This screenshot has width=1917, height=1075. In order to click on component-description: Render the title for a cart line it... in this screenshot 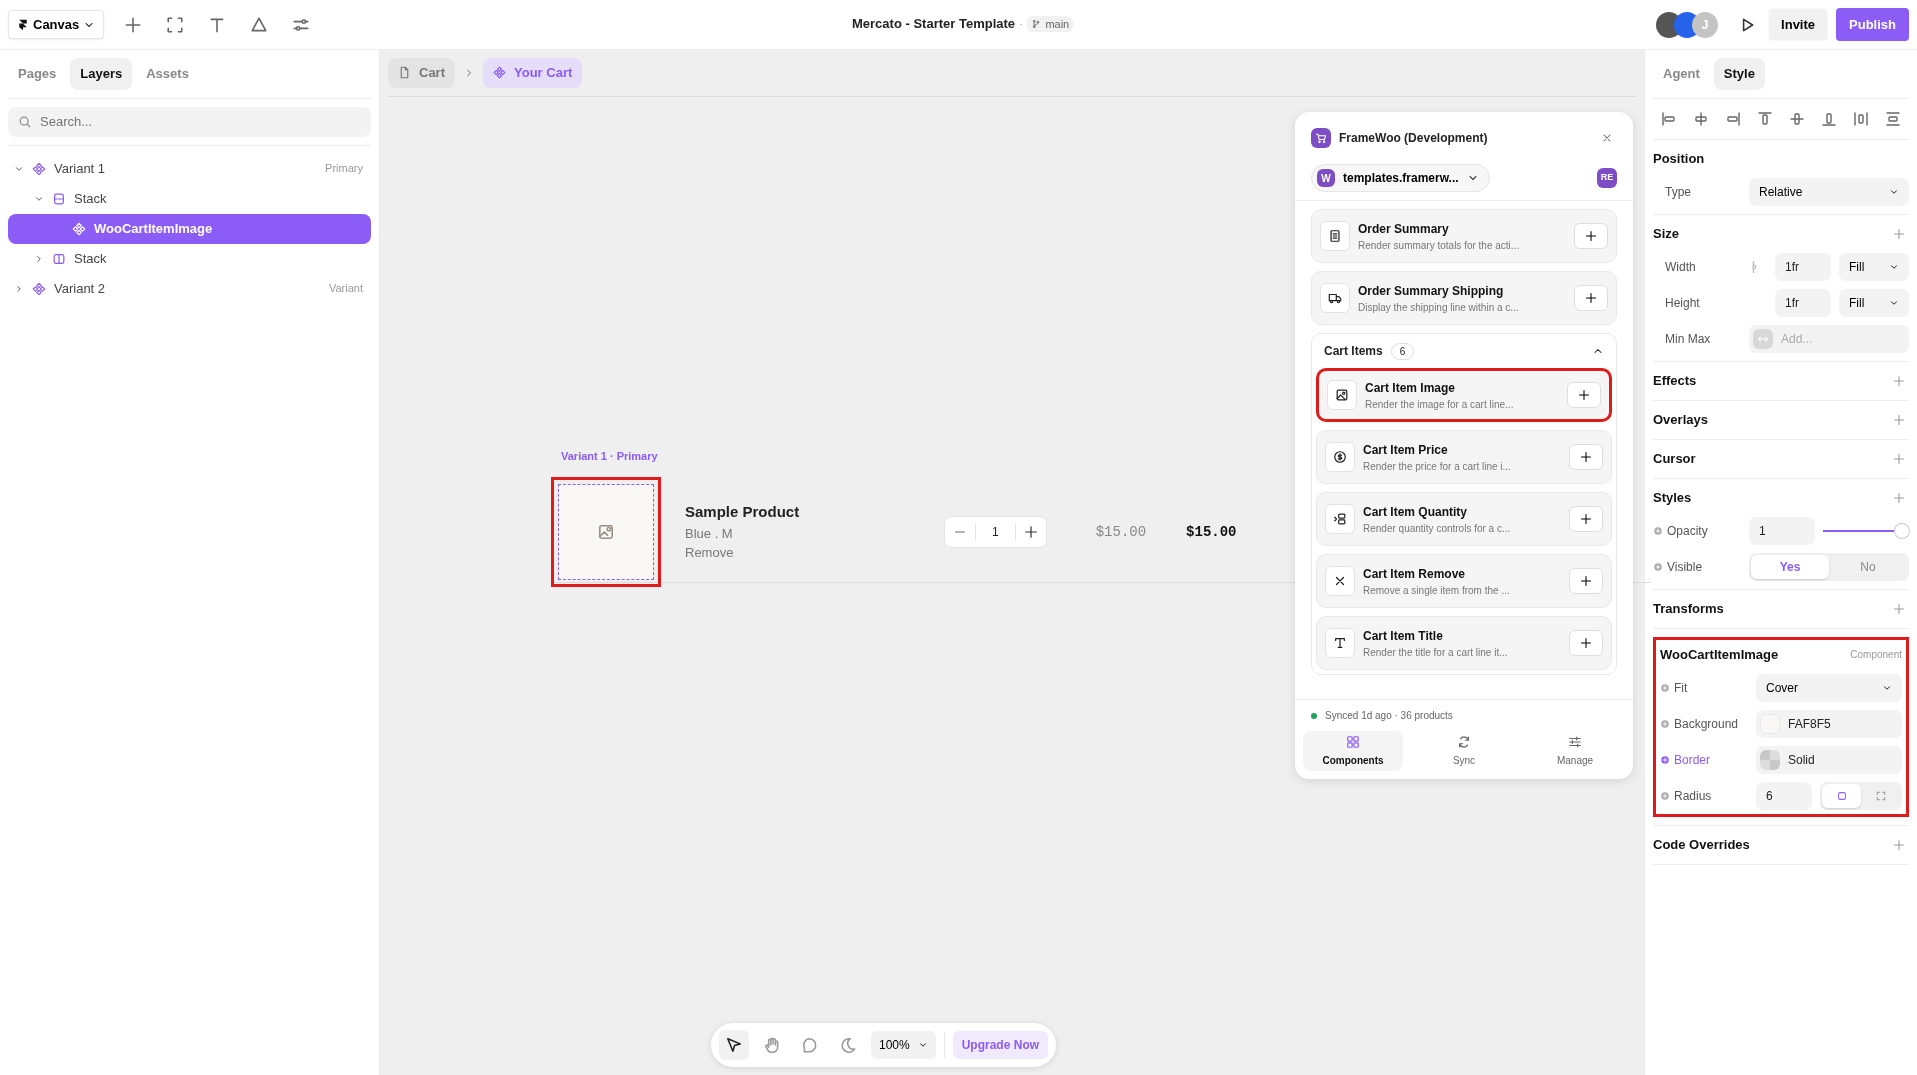, I will do `click(1436, 652)`.